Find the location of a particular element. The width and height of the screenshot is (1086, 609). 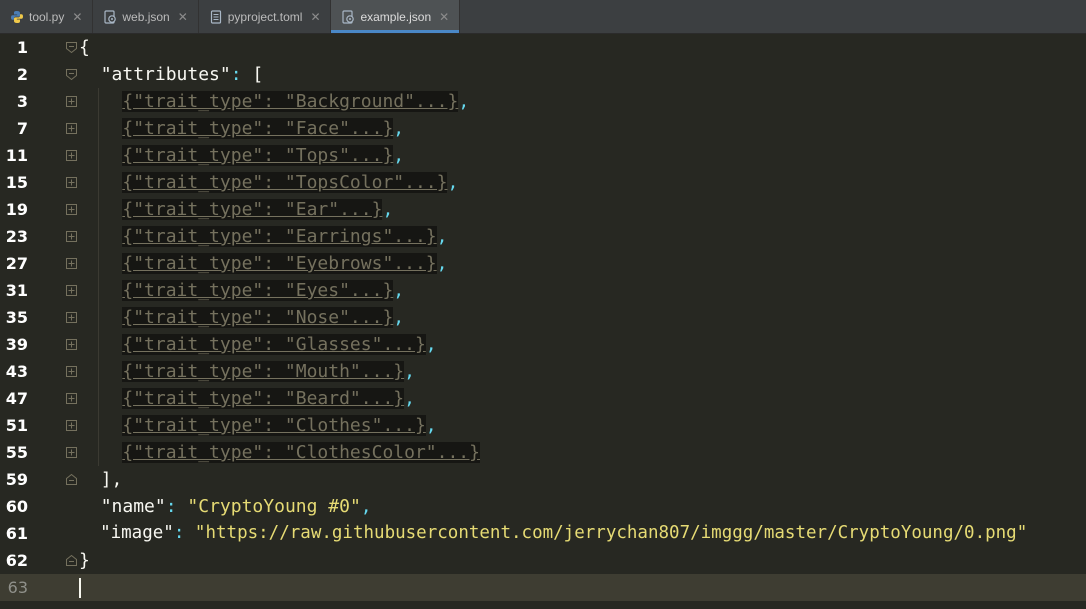

code-line: 15 {"trait_type": "TopsColor"...}, is located at coordinates (543, 182).